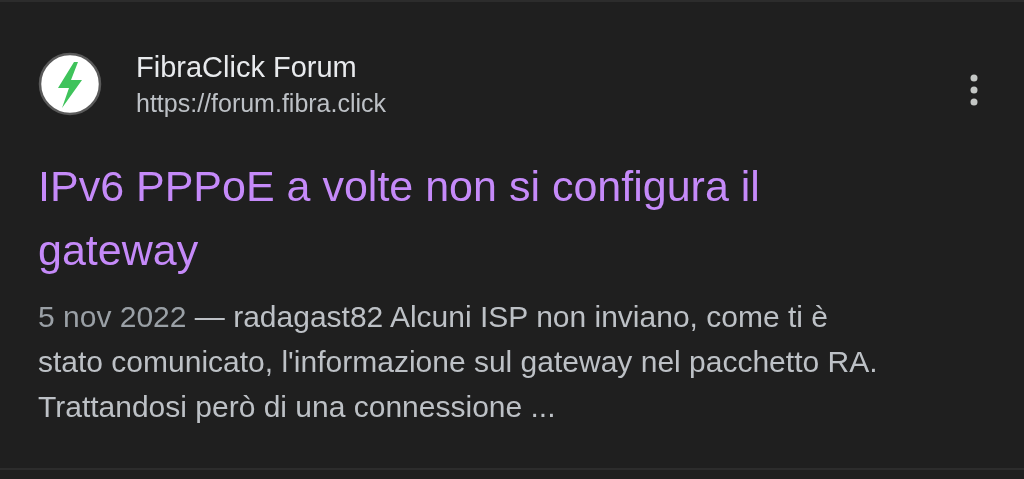 This screenshot has height=479, width=1024. I want to click on more-vertical-icon, so click(974, 90).